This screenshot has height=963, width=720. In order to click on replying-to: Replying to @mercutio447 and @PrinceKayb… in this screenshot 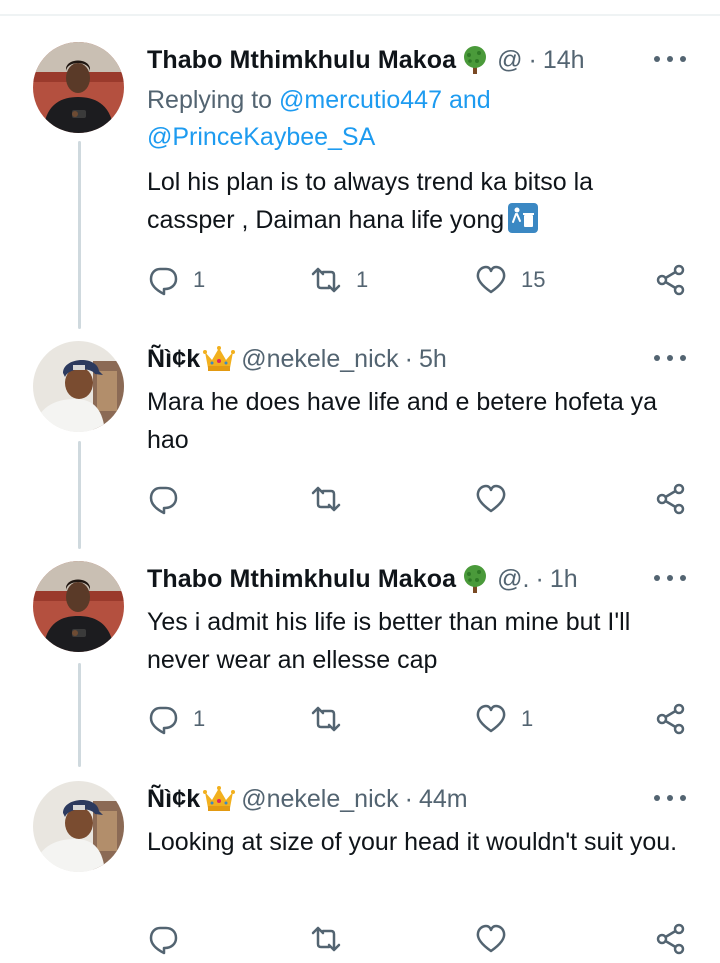, I will do `click(417, 119)`.